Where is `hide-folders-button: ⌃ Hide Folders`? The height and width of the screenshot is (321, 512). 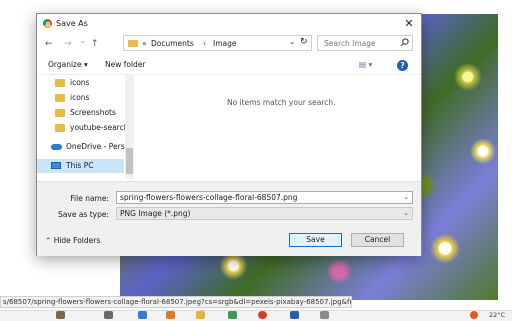
hide-folders-button: ⌃ Hide Folders is located at coordinates (72, 240).